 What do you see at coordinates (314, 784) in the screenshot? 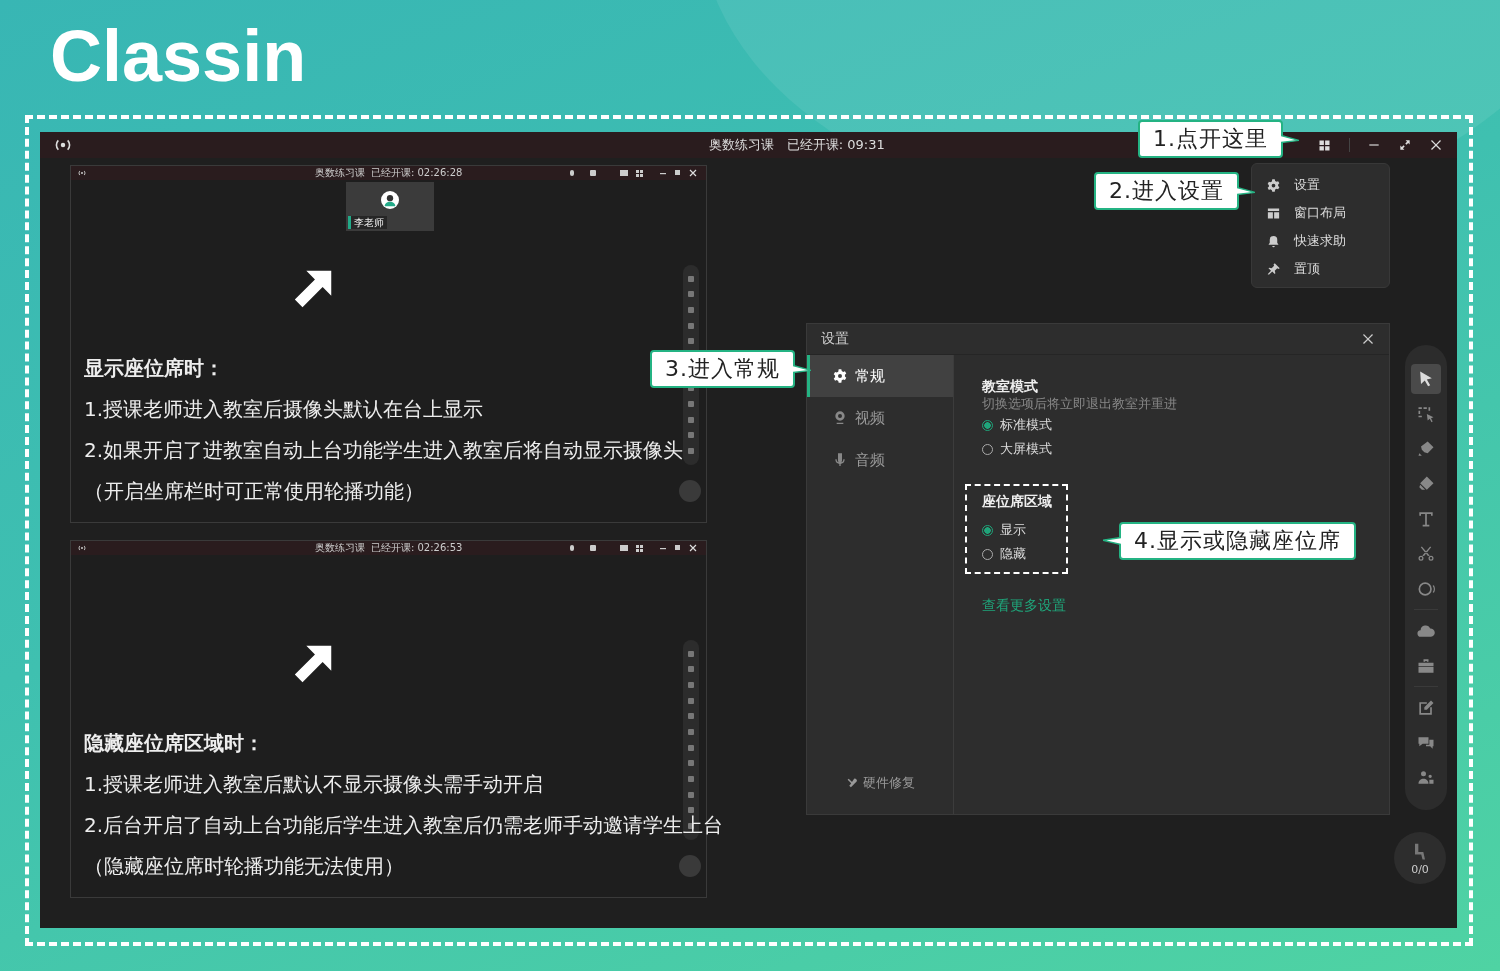
I see `note-line: 1.授课老师进入教室后默认不显示摄像头需手动开启` at bounding box center [314, 784].